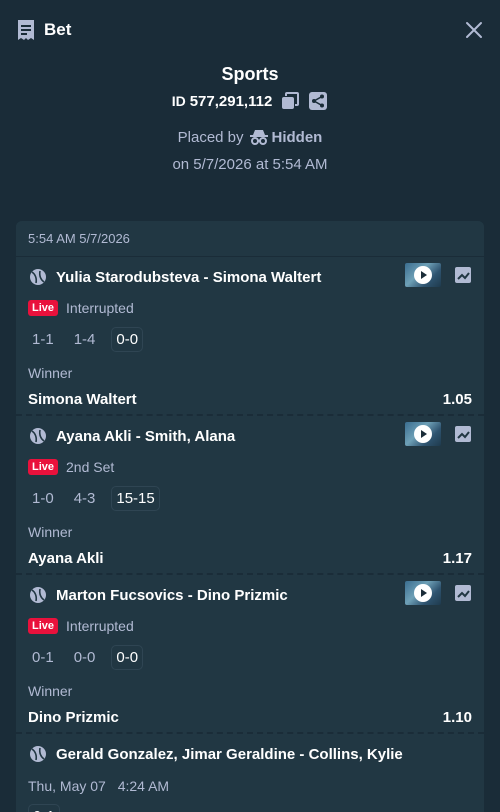 Image resolution: width=500 pixels, height=812 pixels. I want to click on selected-outcome: Dino Prizmic, so click(73, 717).